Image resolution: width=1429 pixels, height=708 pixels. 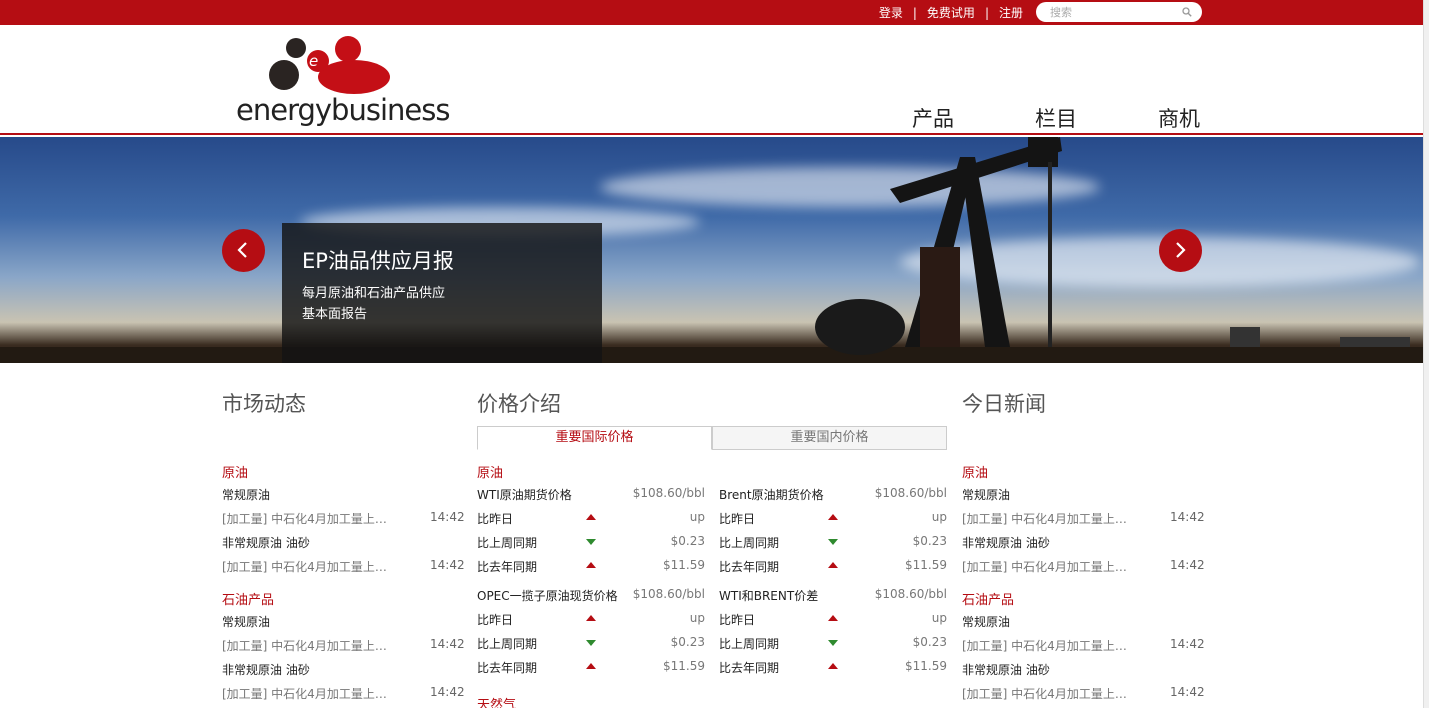 I want to click on market-category-crude: 原油, so click(x=235, y=471).